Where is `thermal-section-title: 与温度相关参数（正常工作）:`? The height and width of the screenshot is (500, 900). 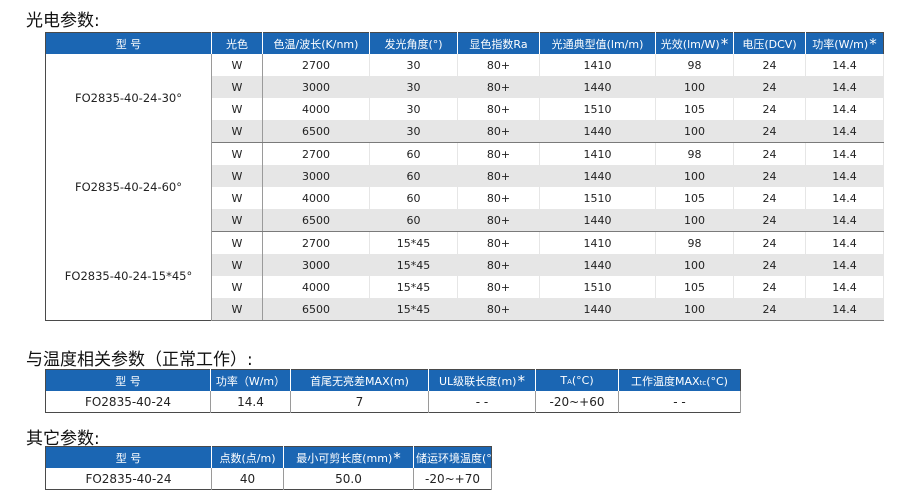 thermal-section-title: 与温度相关参数（正常工作）: is located at coordinates (139, 360).